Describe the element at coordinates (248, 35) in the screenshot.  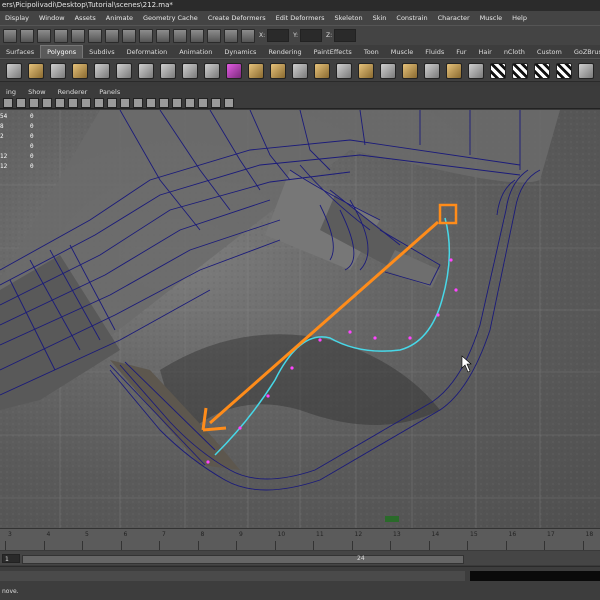
I see `render-settings-icon` at that location.